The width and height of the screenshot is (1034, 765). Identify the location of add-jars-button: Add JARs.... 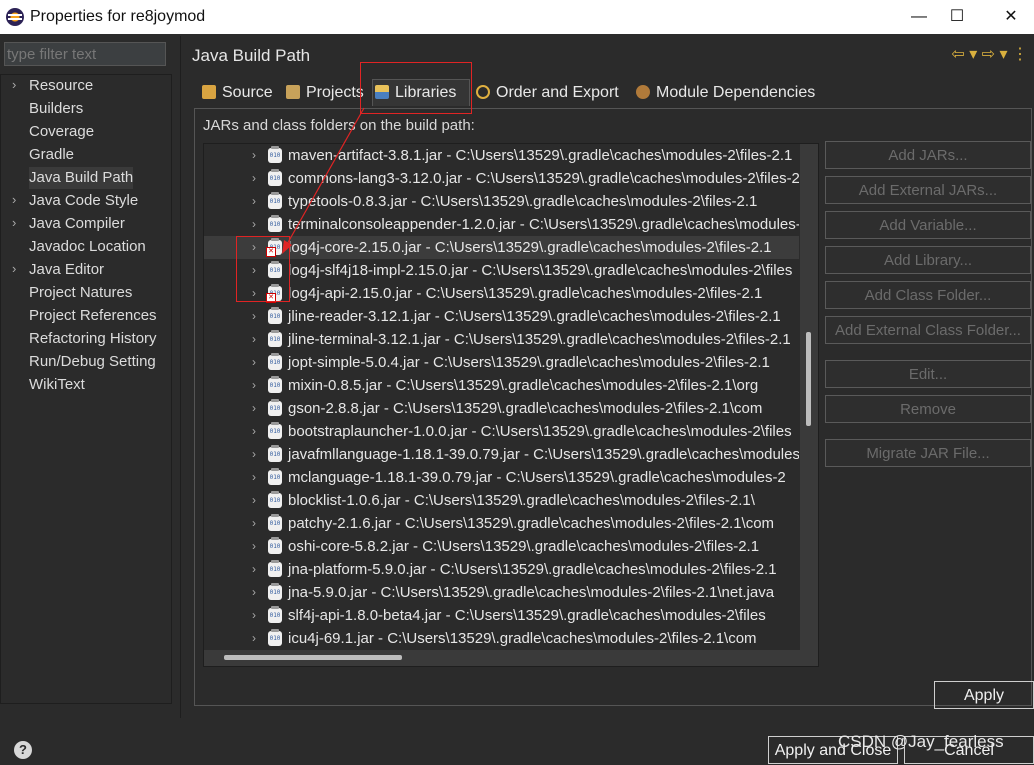
(928, 155).